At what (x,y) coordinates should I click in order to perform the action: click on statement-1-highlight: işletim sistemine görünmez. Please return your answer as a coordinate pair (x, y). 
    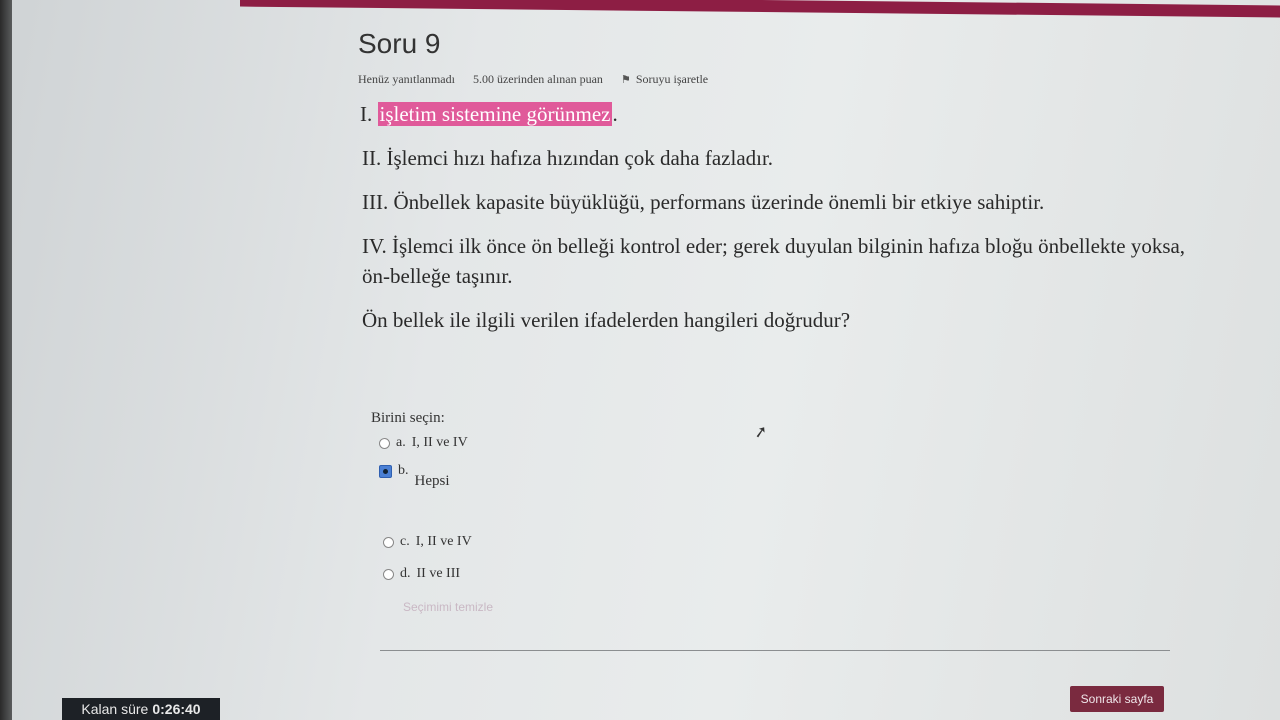
    Looking at the image, I should click on (495, 114).